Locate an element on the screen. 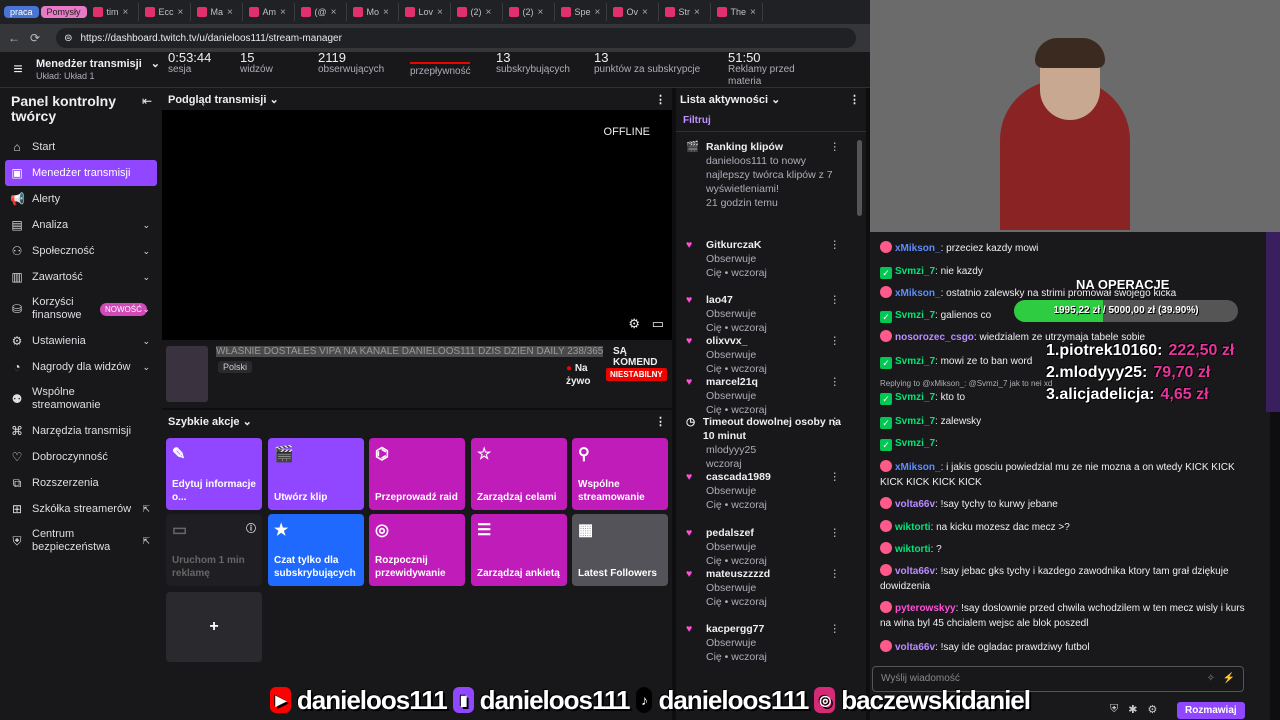 Image resolution: width=1280 pixels, height=720 pixels. video-player: OFFLINE ⚙ ▭ is located at coordinates (417, 225).